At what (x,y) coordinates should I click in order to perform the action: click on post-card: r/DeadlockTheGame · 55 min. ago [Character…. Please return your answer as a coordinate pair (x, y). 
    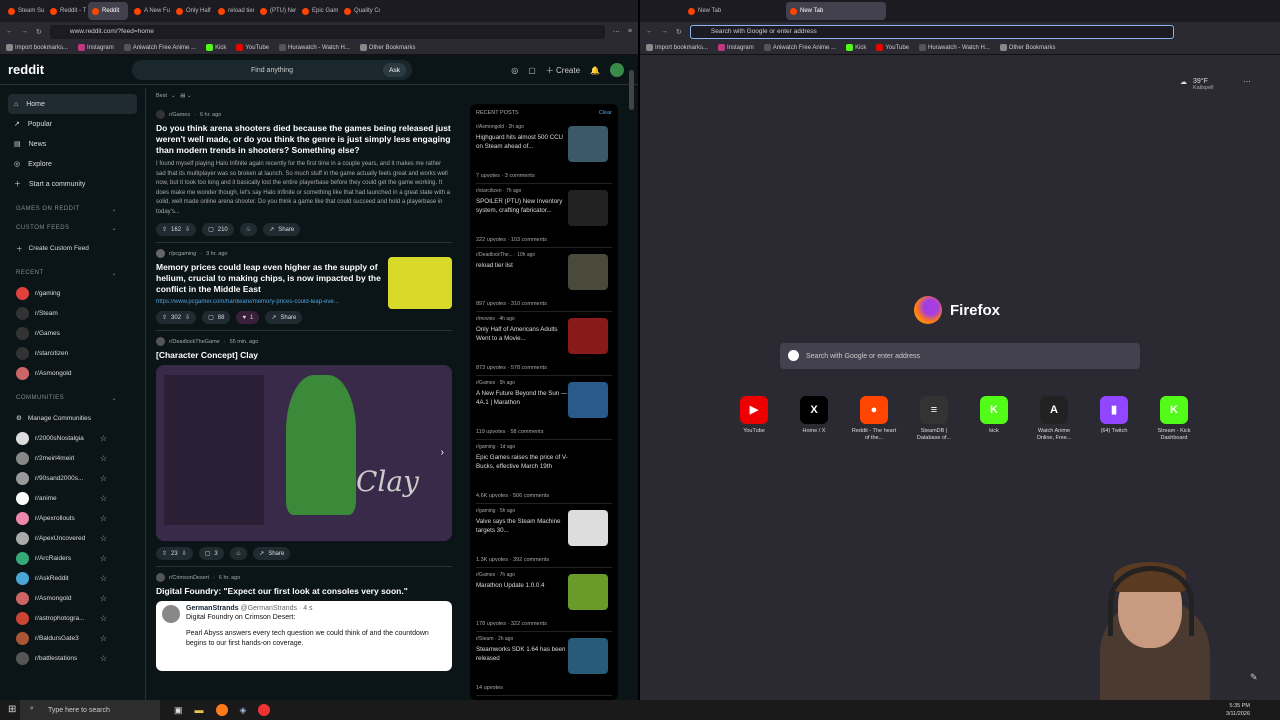
    Looking at the image, I should click on (304, 449).